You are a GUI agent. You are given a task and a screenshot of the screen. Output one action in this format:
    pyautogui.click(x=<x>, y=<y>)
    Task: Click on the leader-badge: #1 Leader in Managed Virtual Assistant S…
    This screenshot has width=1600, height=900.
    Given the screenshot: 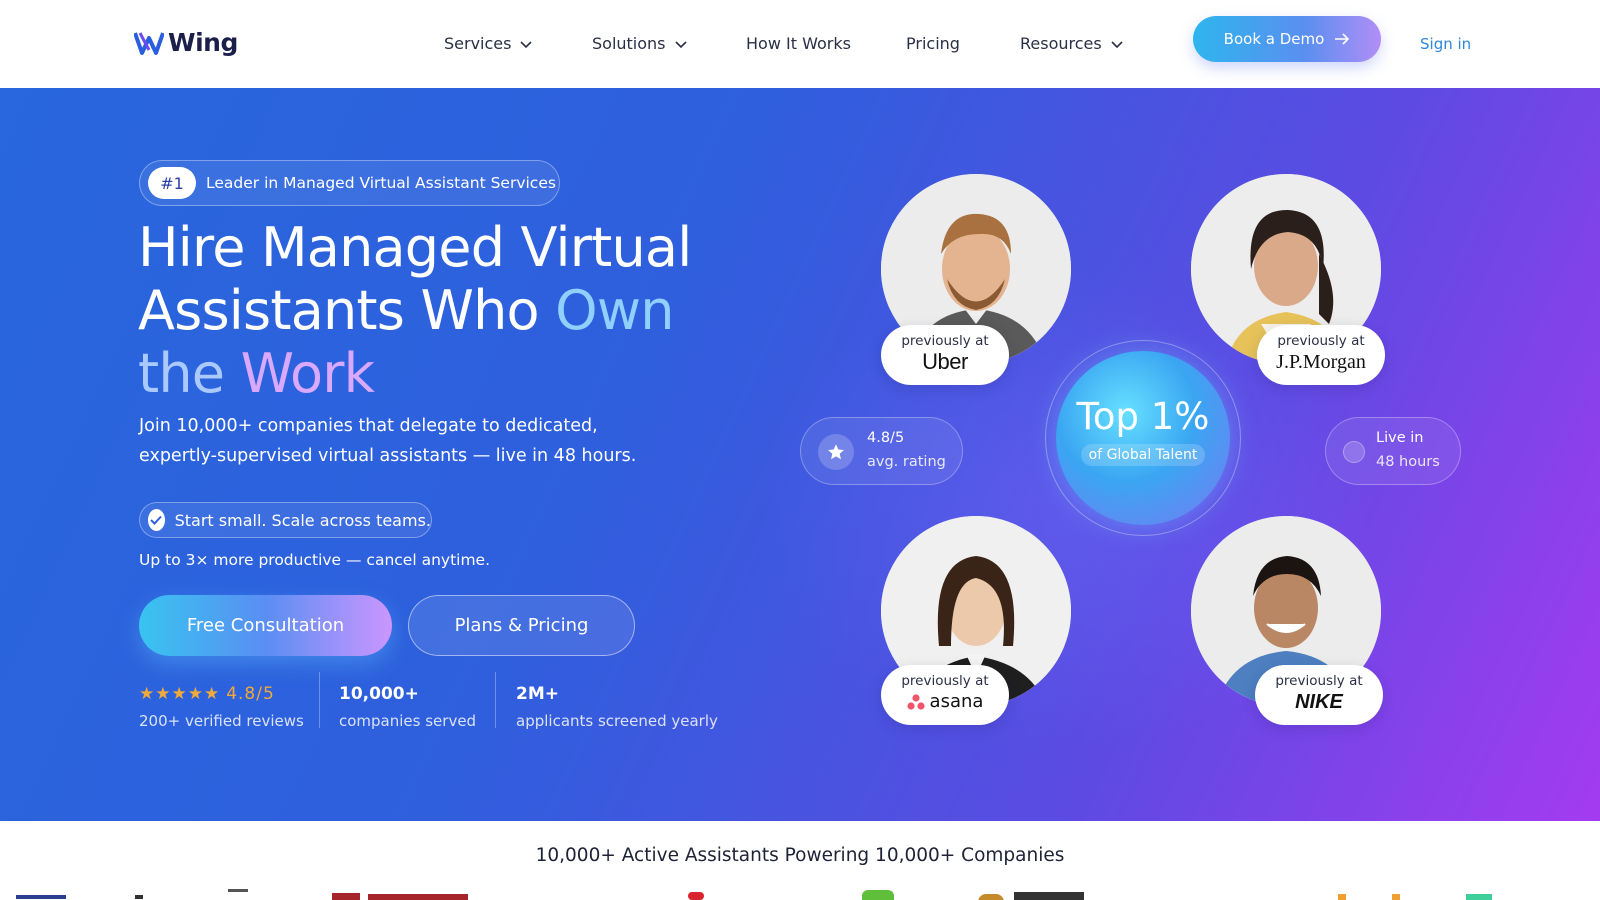 What is the action you would take?
    pyautogui.click(x=349, y=183)
    